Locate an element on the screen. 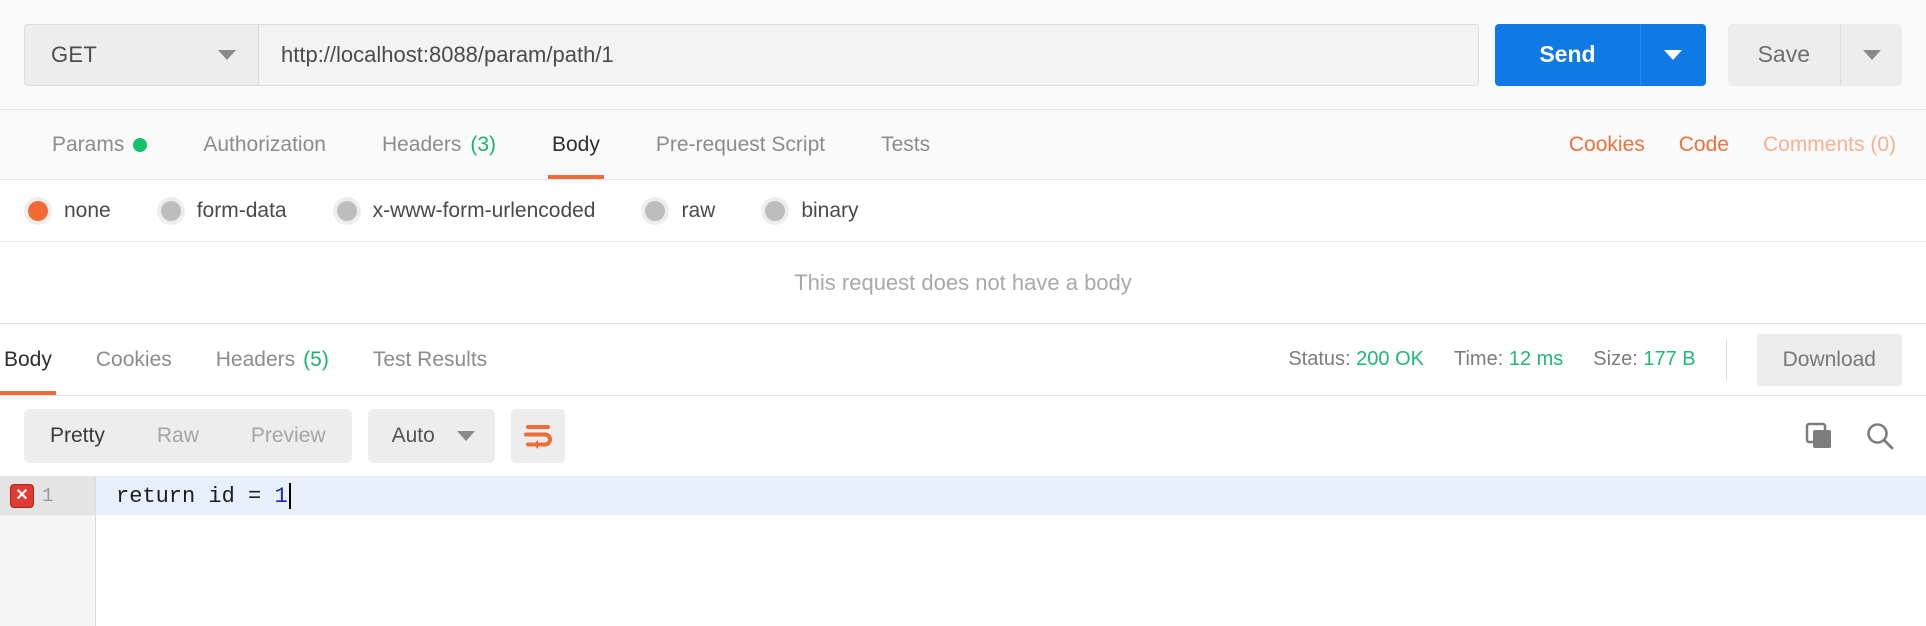 The image size is (1926, 626). body-type-urlencoded: x-www-form-urlencoded is located at coordinates (464, 210).